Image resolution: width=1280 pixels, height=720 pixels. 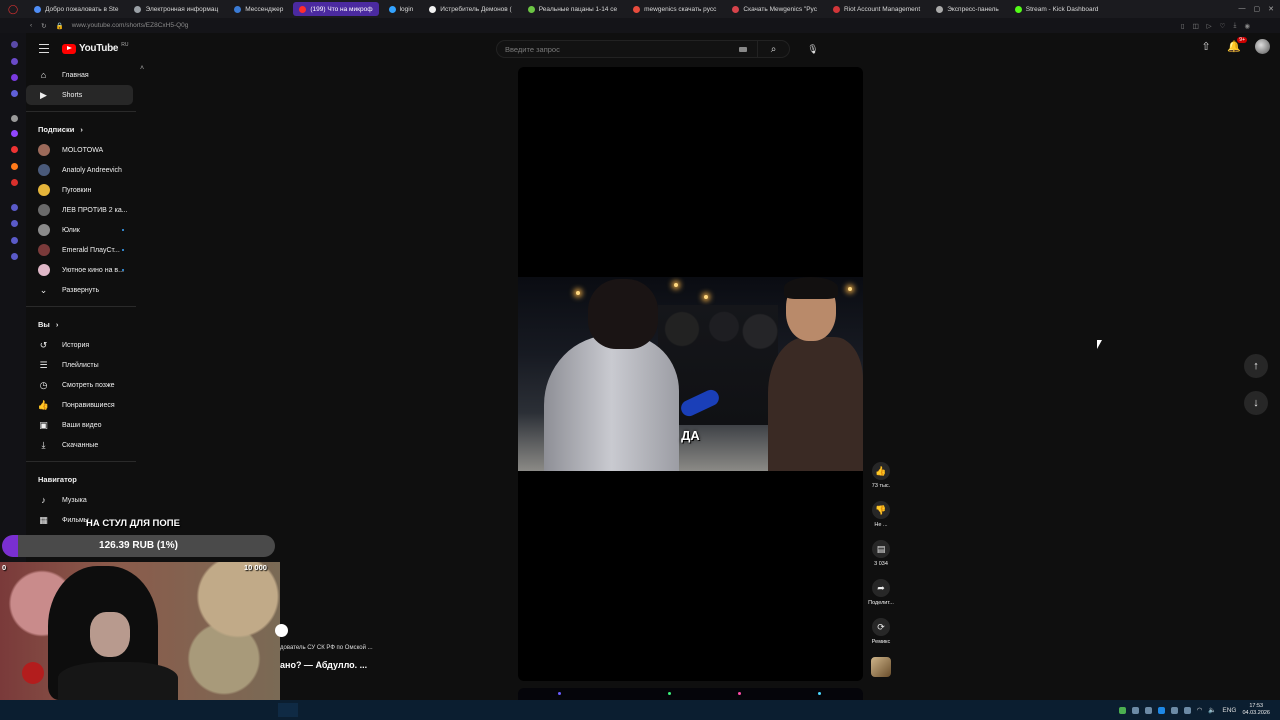 I want to click on search-box: Введите запрос ⌕, so click(x=643, y=49).